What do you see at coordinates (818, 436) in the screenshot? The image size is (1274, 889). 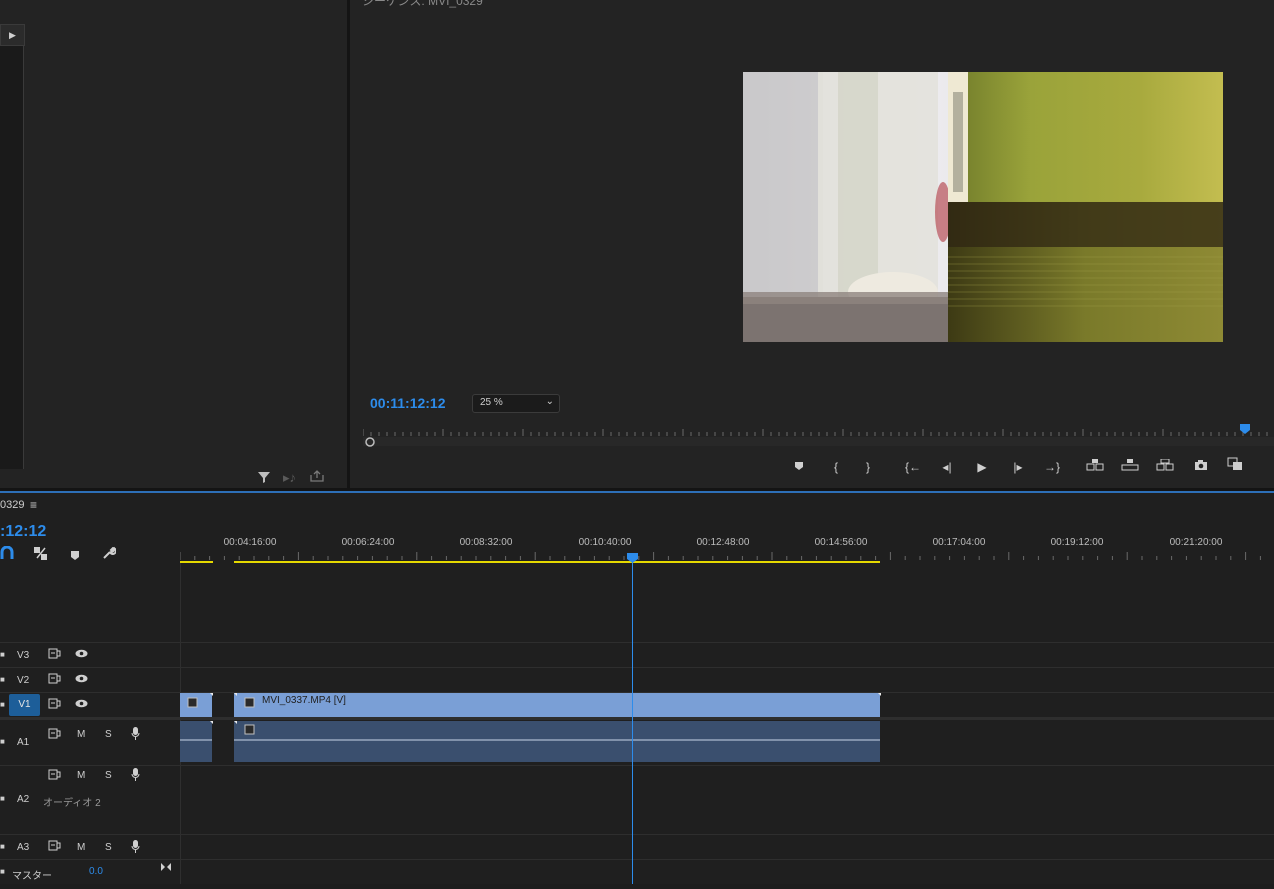 I see `monitor-time-ruler` at bounding box center [818, 436].